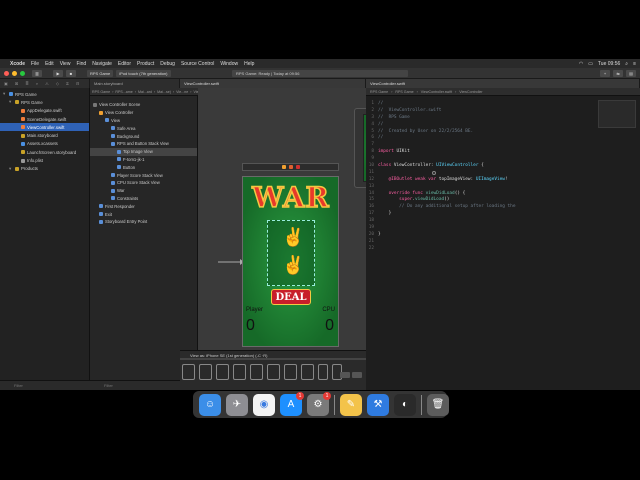 Image resolution: width=640 pixels, height=480 pixels. What do you see at coordinates (503, 151) in the screenshot?
I see `code-line: 8 import UIKit` at bounding box center [503, 151].